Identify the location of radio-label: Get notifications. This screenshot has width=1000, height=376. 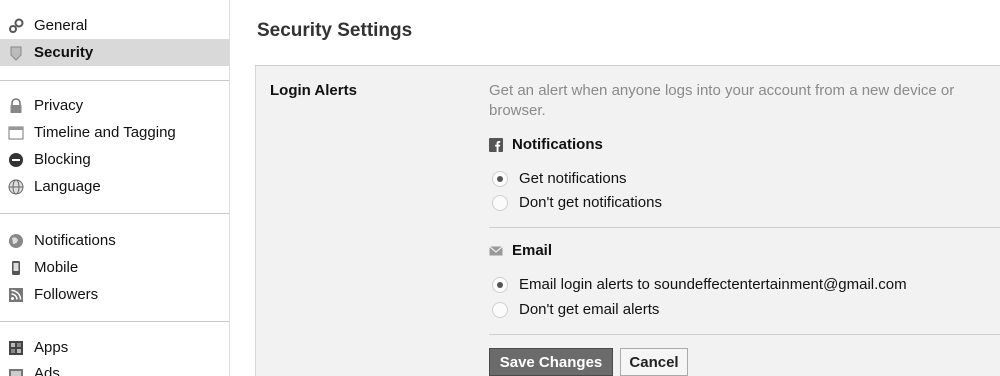
(573, 178).